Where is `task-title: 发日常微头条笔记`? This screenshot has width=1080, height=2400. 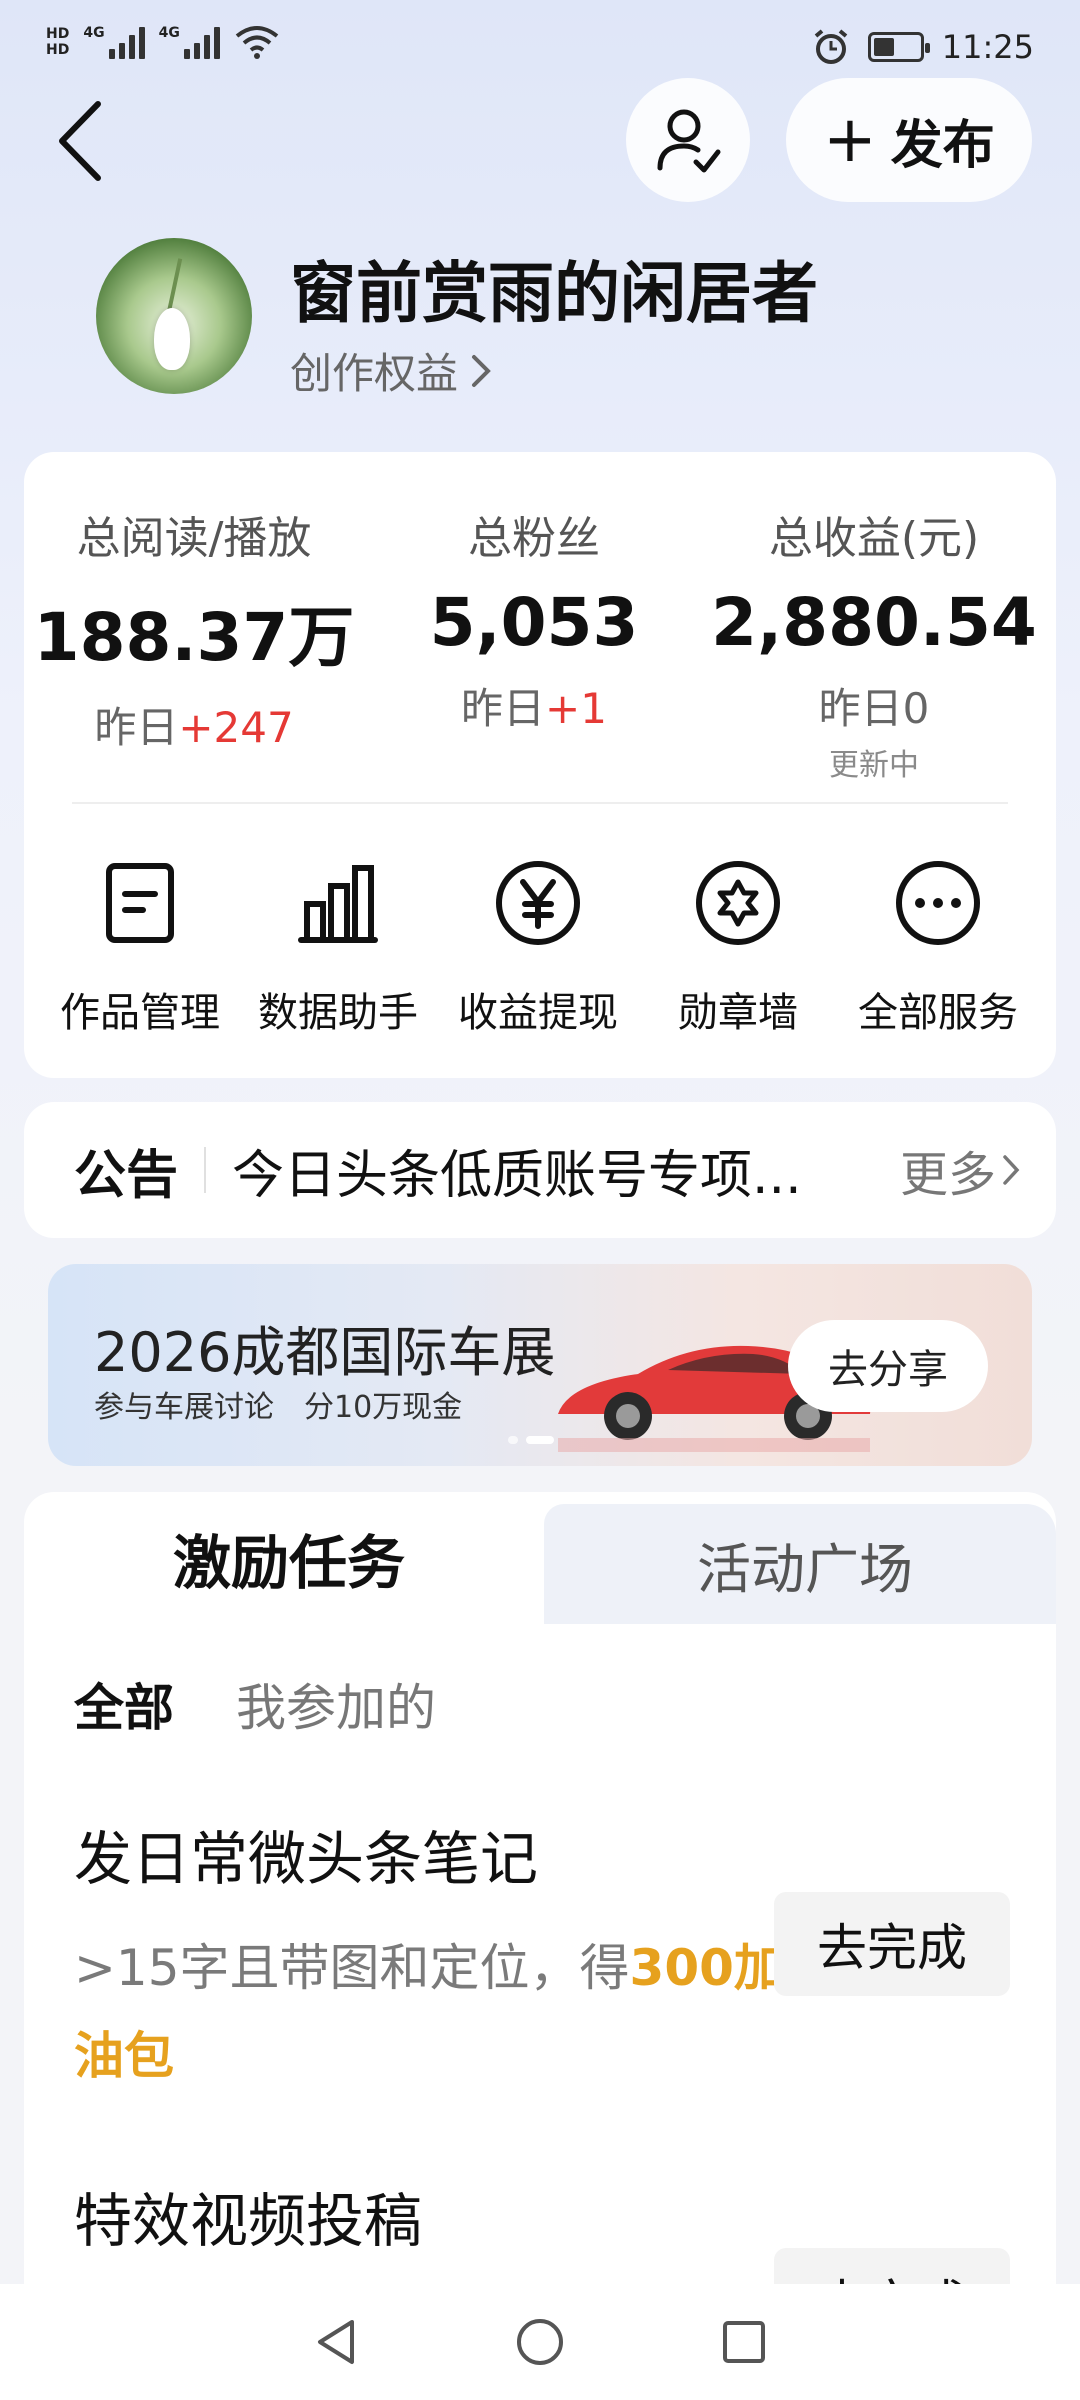 task-title: 发日常微头条笔记 is located at coordinates (306, 1859).